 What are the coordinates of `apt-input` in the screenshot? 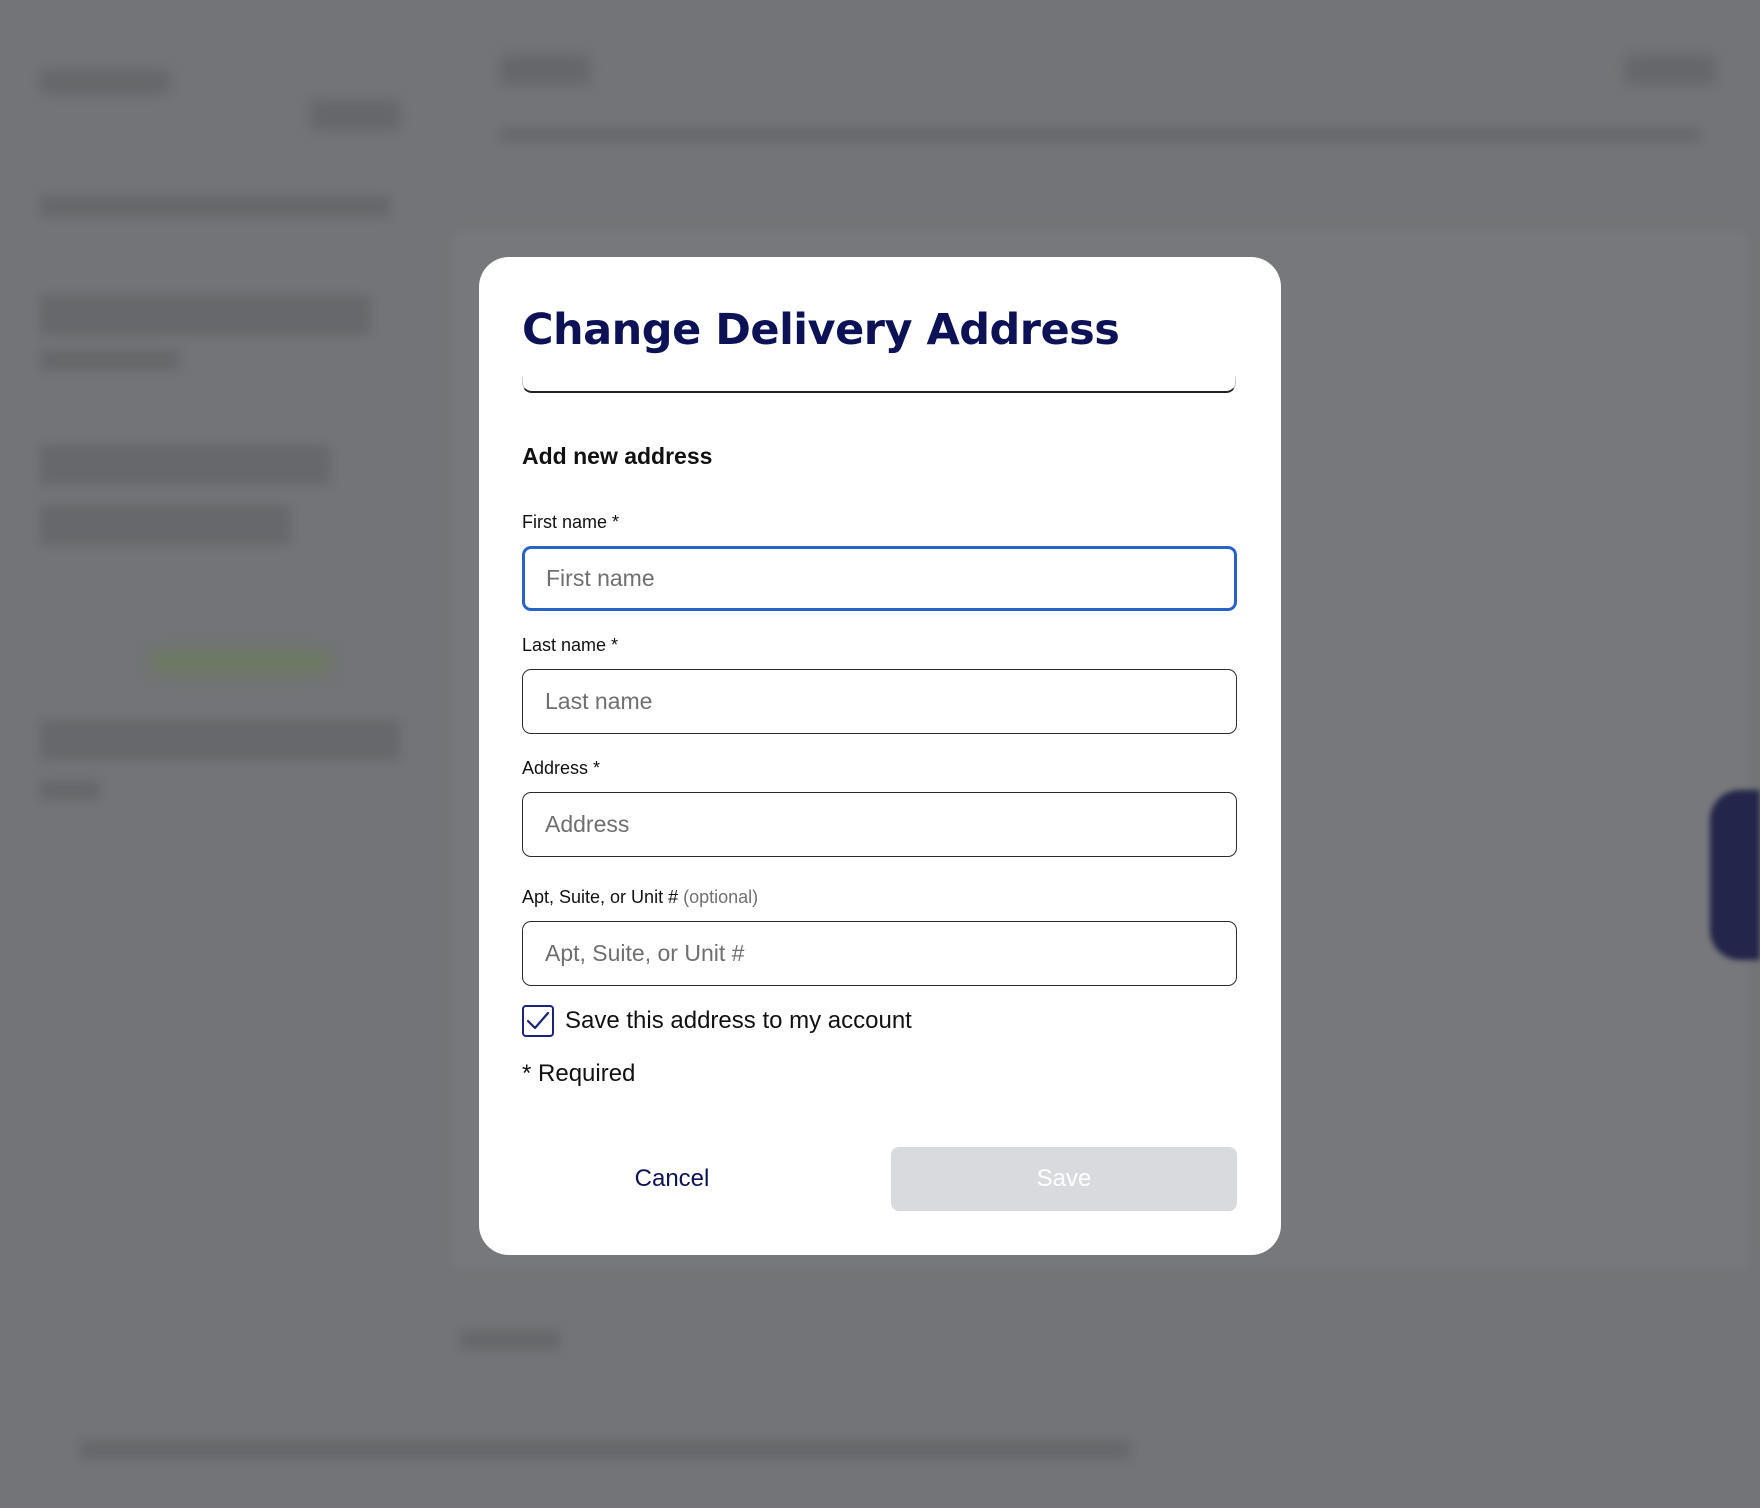 It's located at (879, 953).